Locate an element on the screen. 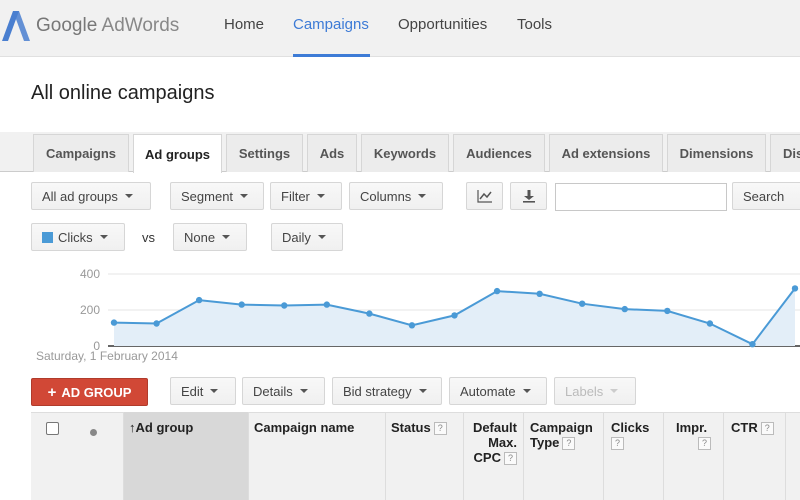 The height and width of the screenshot is (500, 800). th-default-max-cpc: Default Max. CPC? is located at coordinates (490, 443).